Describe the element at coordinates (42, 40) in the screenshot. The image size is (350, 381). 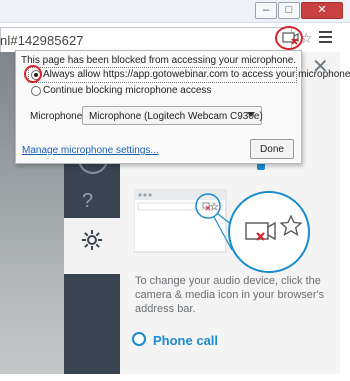
I see `address-bar-url: nl#142985627` at that location.